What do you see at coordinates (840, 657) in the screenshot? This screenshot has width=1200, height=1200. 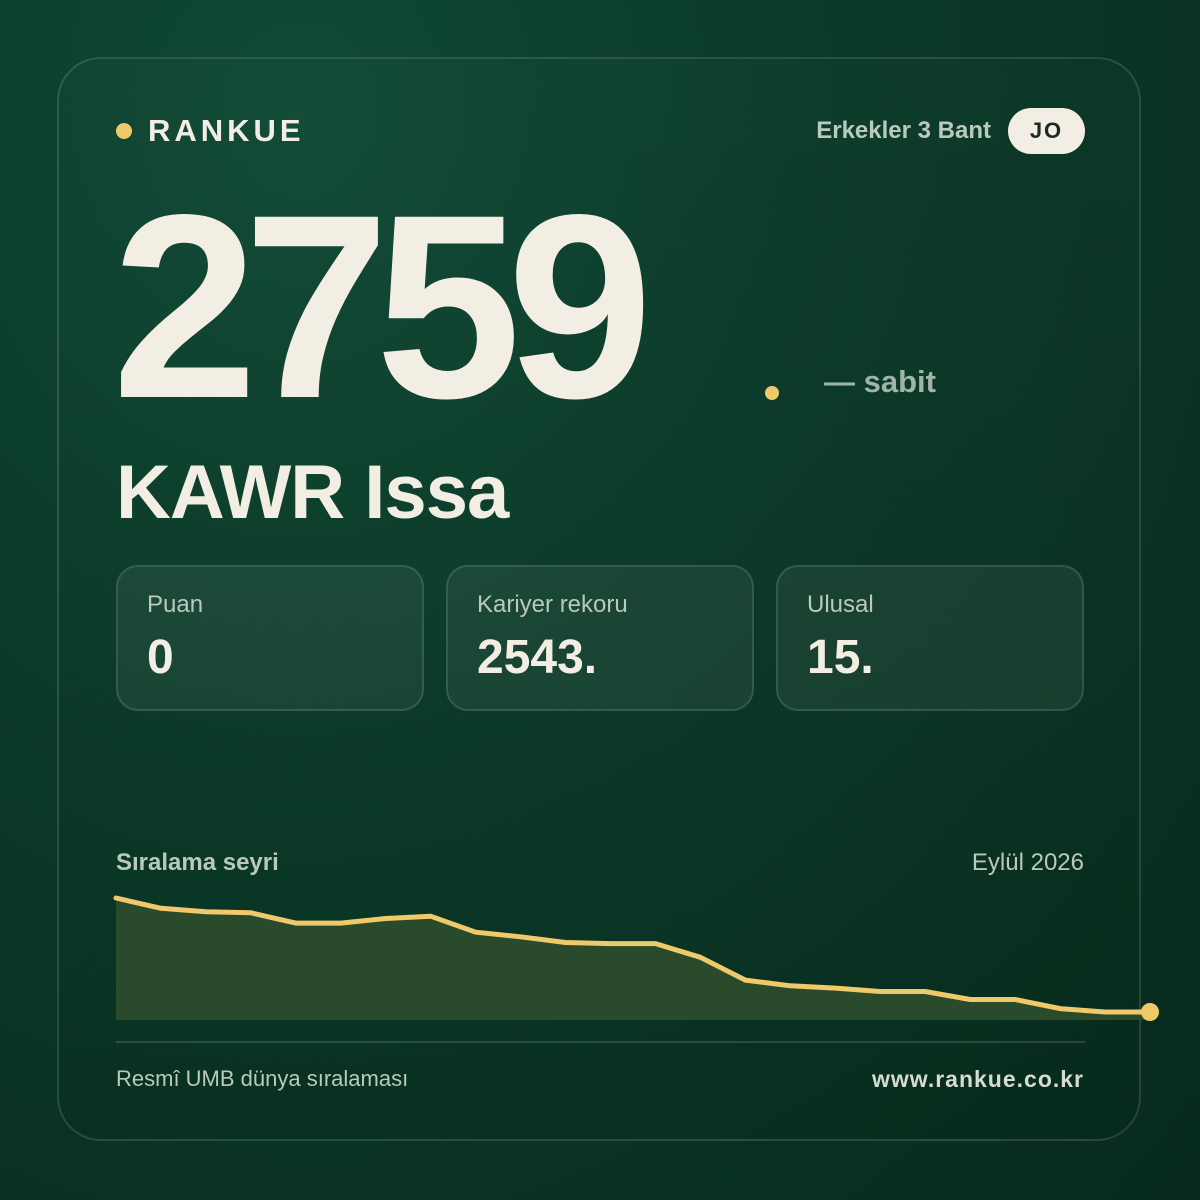 I see `stat-value: 15.` at bounding box center [840, 657].